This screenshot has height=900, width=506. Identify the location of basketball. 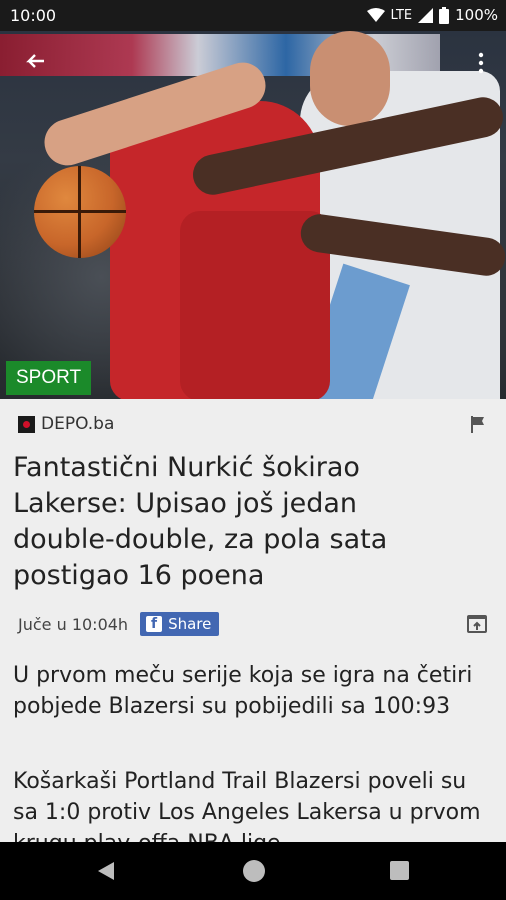
(80, 212).